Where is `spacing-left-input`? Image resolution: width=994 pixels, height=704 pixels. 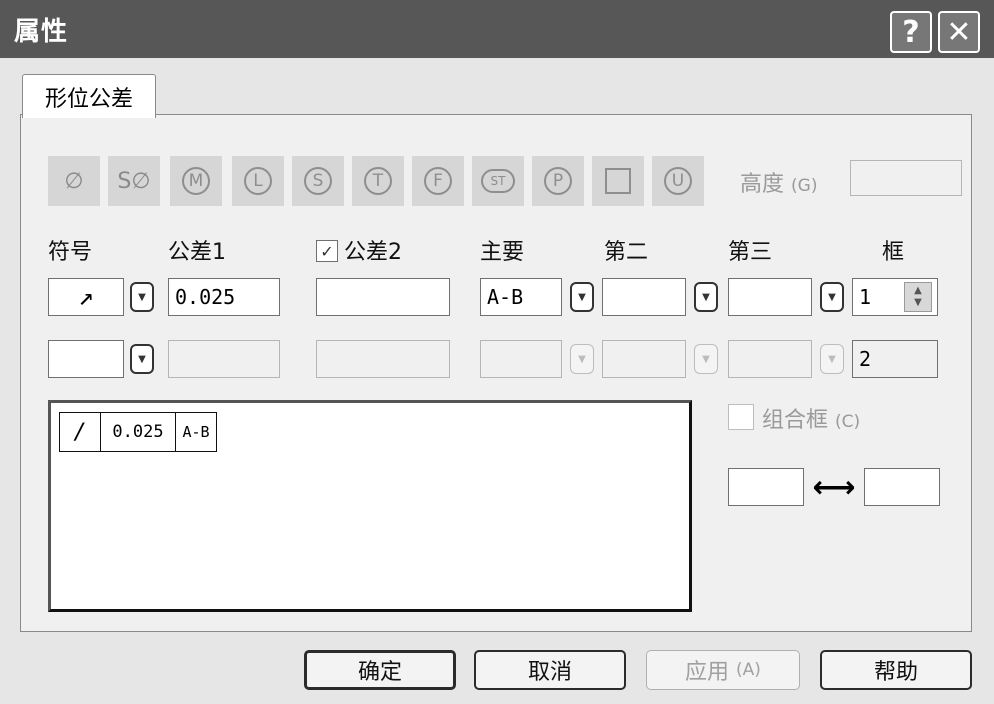
spacing-left-input is located at coordinates (766, 487).